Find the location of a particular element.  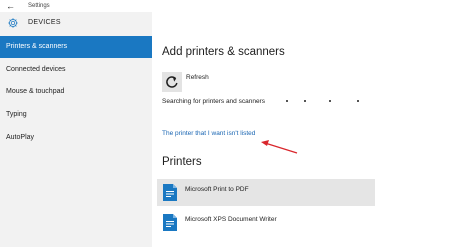

sidebar-item-mouse-touchpad: Mouse & touchpad is located at coordinates (76, 92).